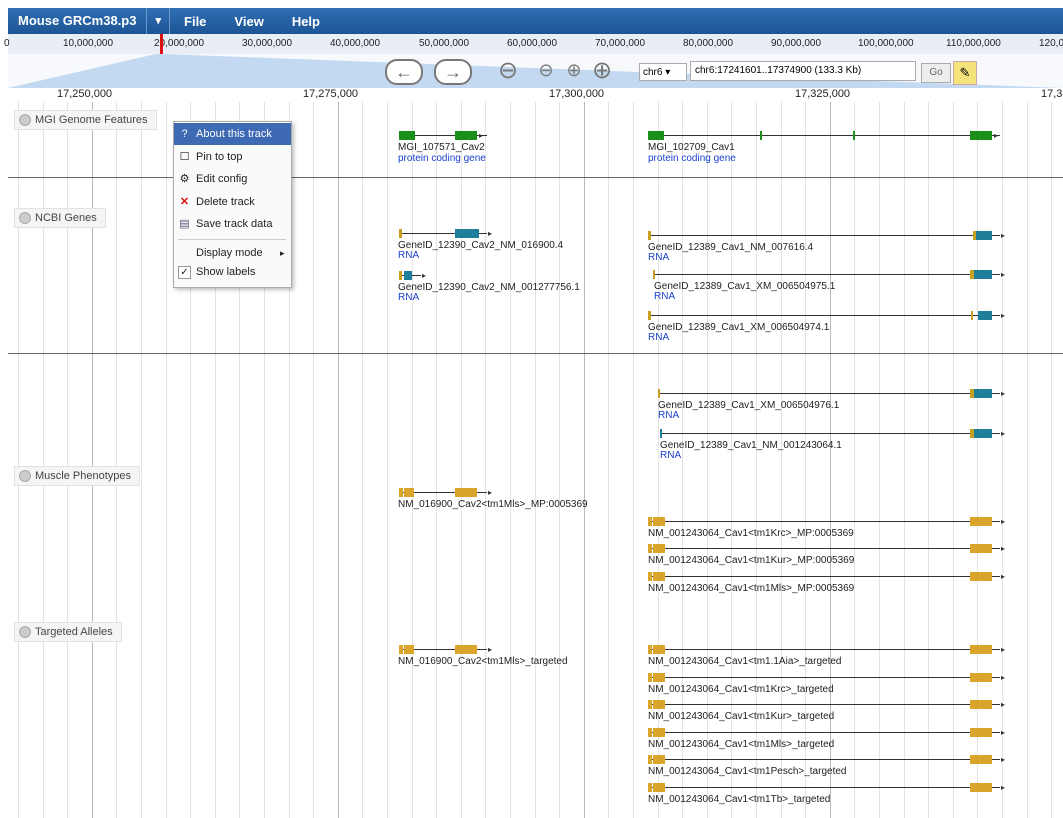  I want to click on zoom-out-large-button: ⊖, so click(508, 70).